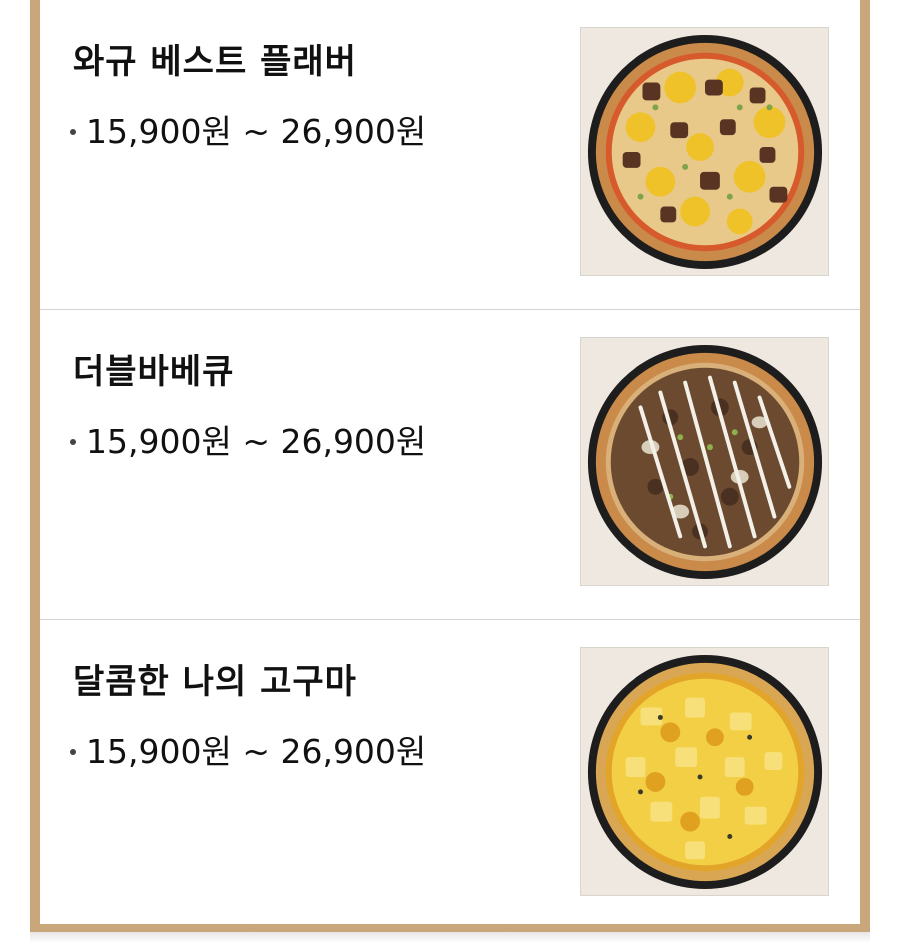  I want to click on pizza-image-double-bbq, so click(704, 461).